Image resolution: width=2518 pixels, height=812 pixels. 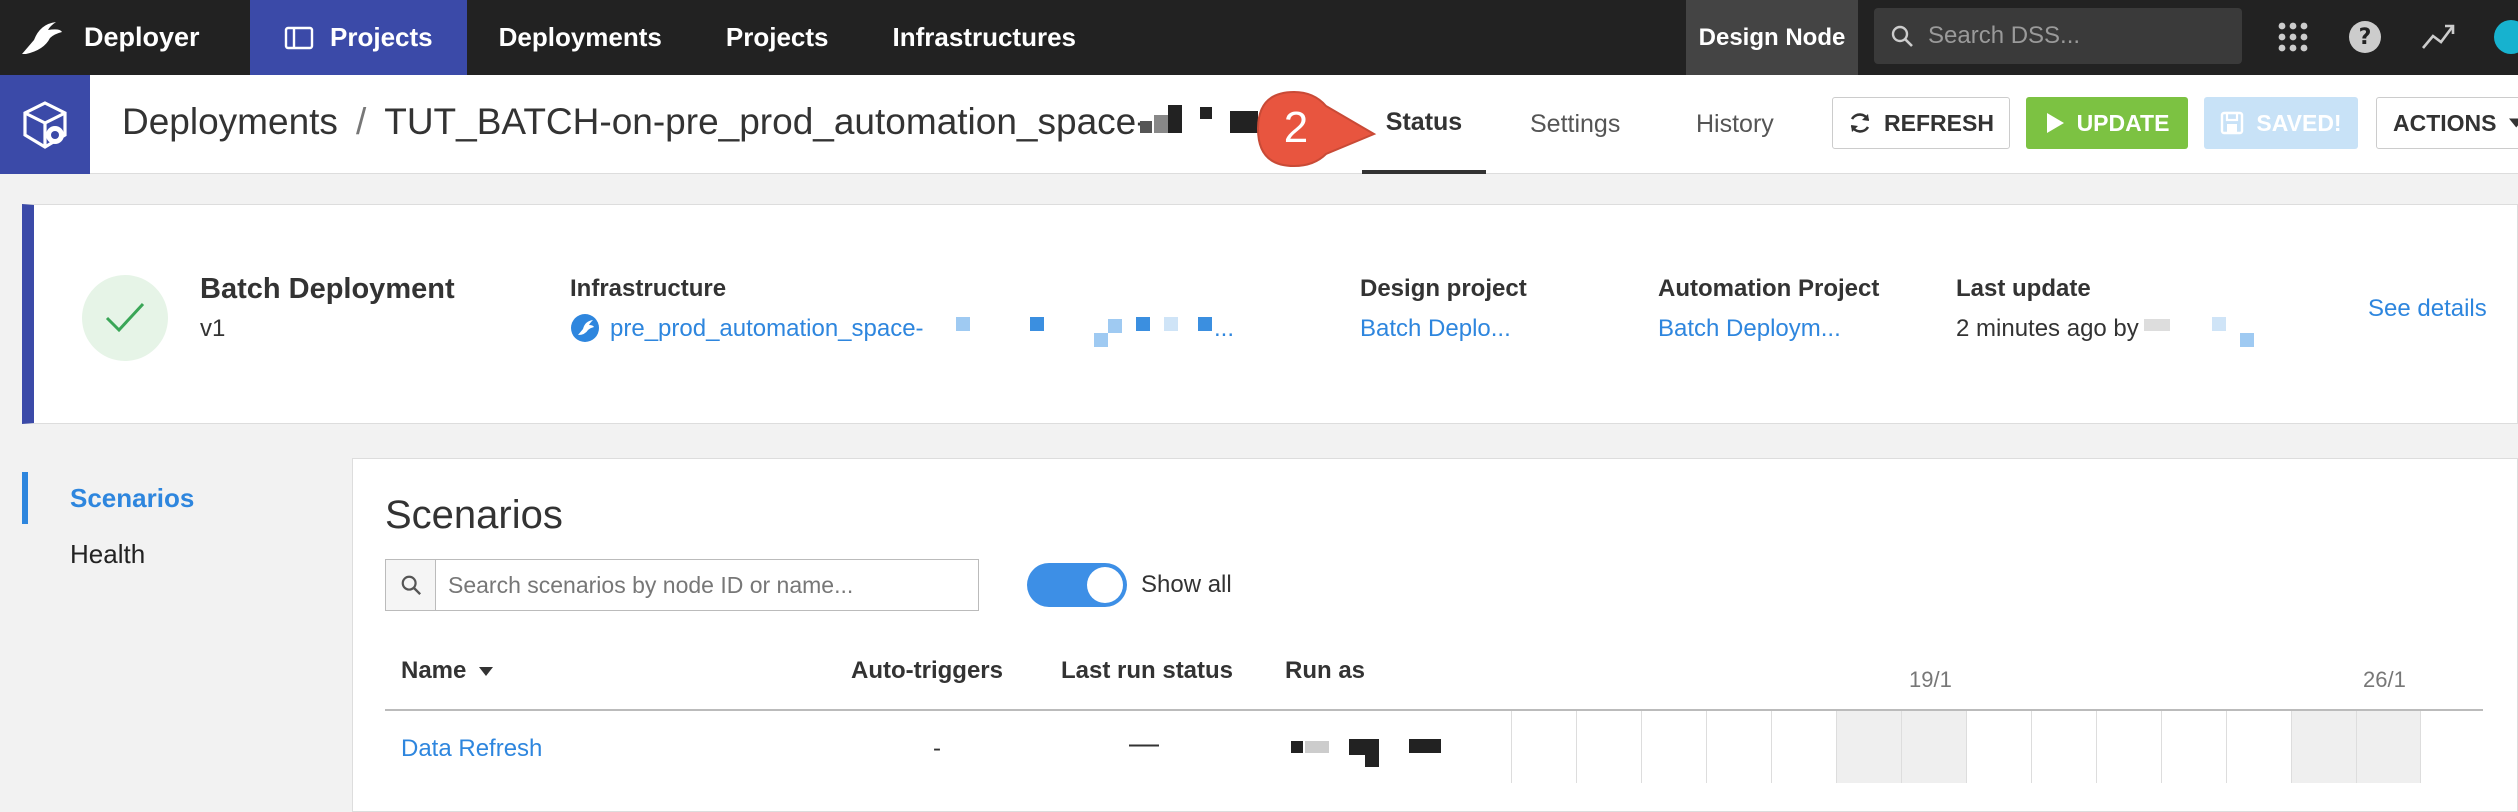 What do you see at coordinates (358, 37) in the screenshot?
I see `nav-projects-active: Projects` at bounding box center [358, 37].